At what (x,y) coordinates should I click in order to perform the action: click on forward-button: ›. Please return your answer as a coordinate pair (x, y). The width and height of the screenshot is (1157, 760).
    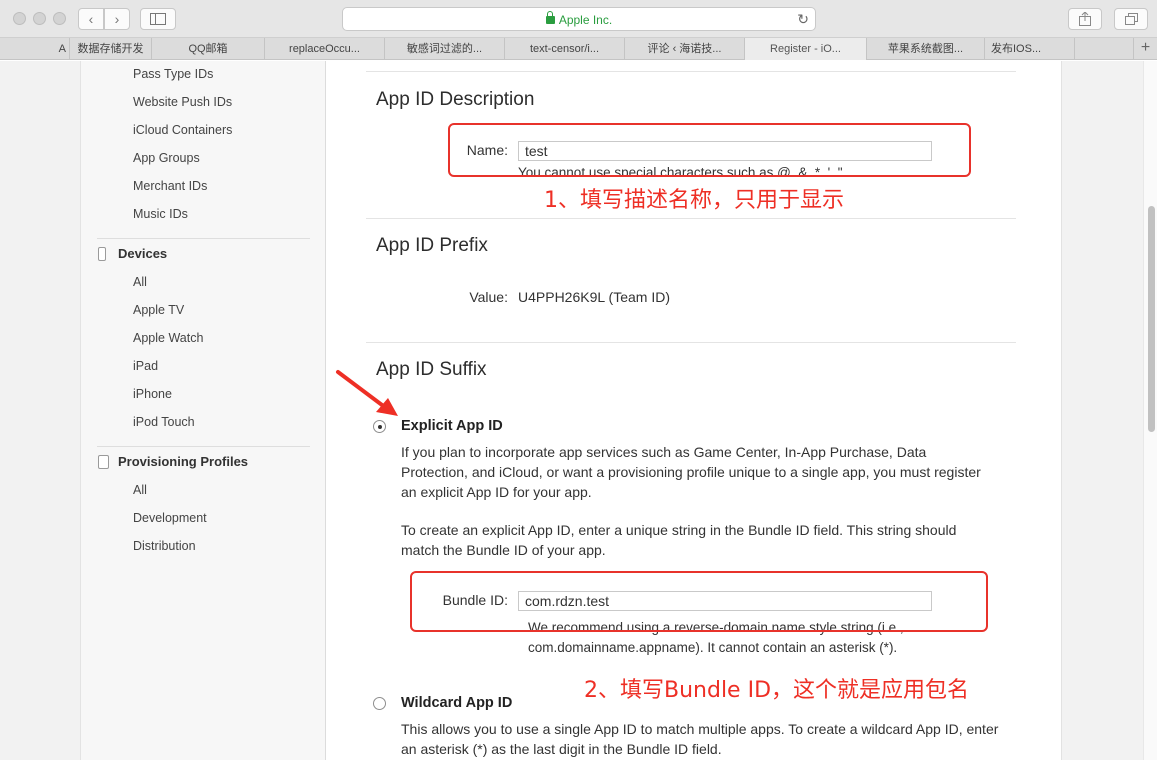
    Looking at the image, I should click on (117, 19).